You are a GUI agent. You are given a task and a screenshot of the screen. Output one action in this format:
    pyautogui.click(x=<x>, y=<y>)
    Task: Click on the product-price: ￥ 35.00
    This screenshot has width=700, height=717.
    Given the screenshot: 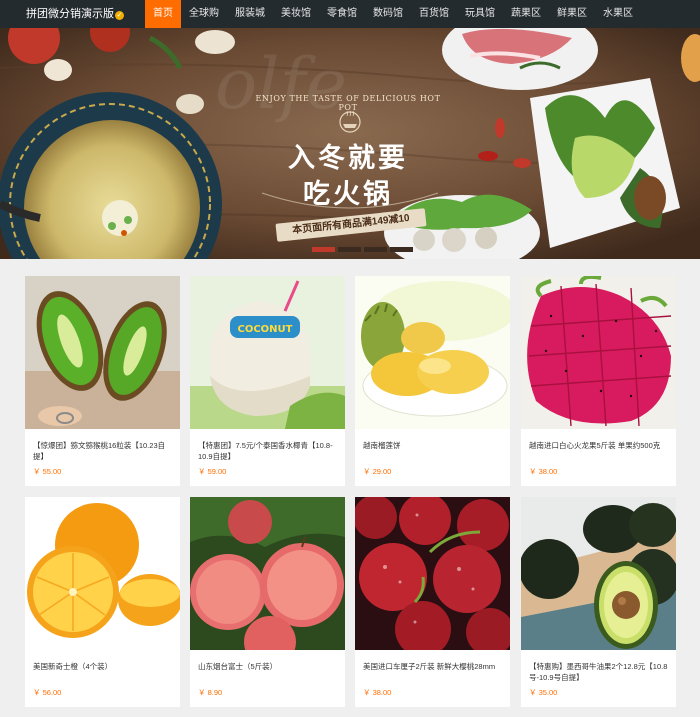 What is the action you would take?
    pyautogui.click(x=543, y=692)
    